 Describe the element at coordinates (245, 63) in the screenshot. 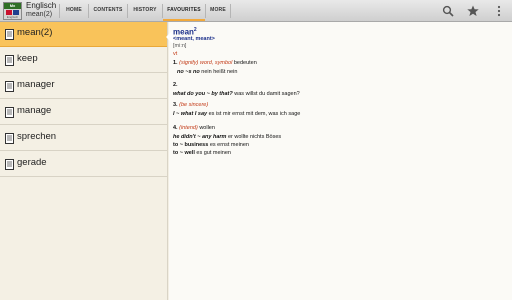

I see `sense-translation: bedeuten` at that location.